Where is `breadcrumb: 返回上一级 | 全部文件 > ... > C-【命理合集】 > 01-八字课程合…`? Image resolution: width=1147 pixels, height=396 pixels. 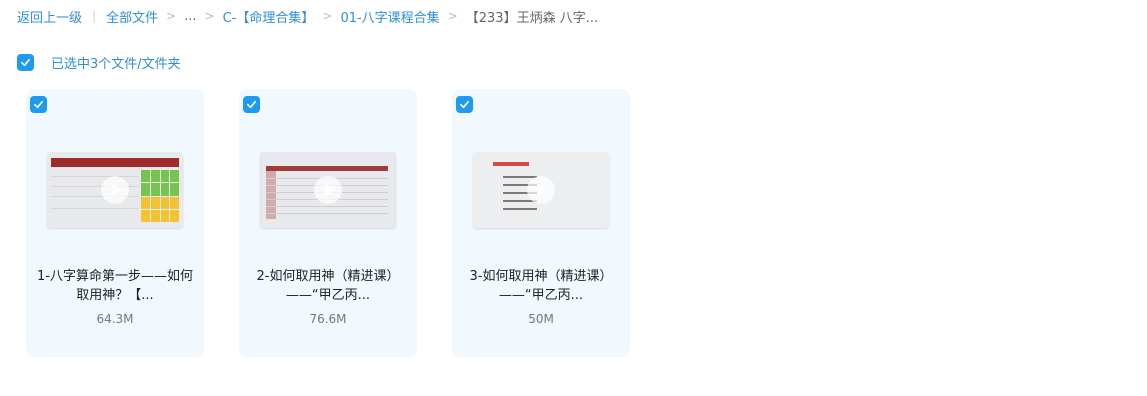
breadcrumb: 返回上一级 | 全部文件 > ... > C-【命理合集】 > 01-八字课程合… is located at coordinates (308, 16).